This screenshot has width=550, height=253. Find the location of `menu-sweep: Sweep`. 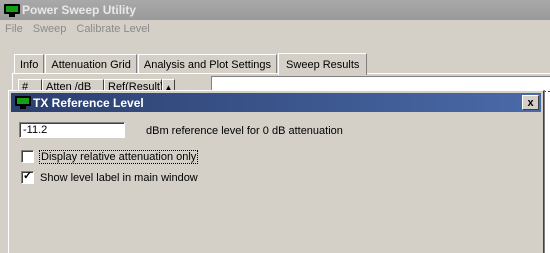

menu-sweep: Sweep is located at coordinates (50, 29).